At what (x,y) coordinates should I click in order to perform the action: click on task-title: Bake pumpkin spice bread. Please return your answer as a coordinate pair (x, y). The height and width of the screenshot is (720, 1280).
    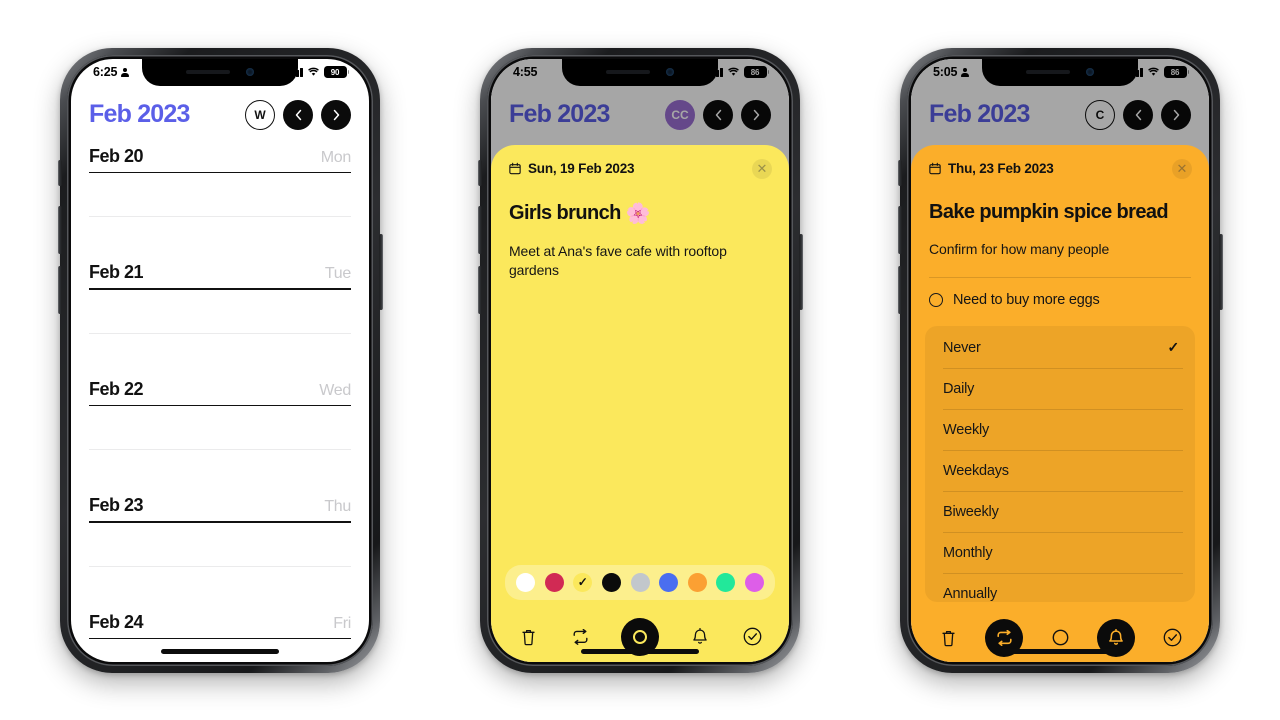
    Looking at the image, I should click on (1060, 204).